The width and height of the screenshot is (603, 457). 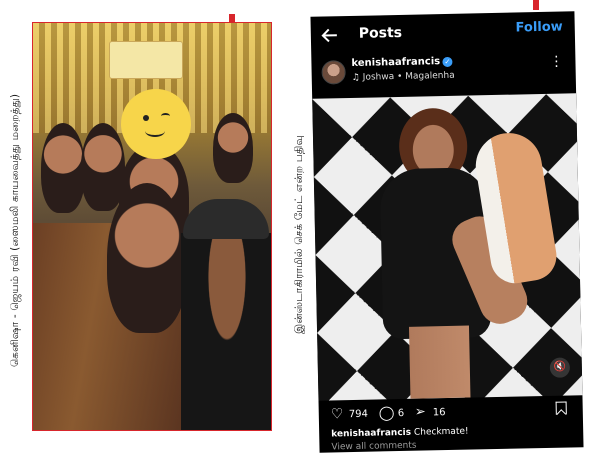 I want to click on action-bar: ♡ 794 ◯ 6 ➢ 16, so click(x=451, y=414).